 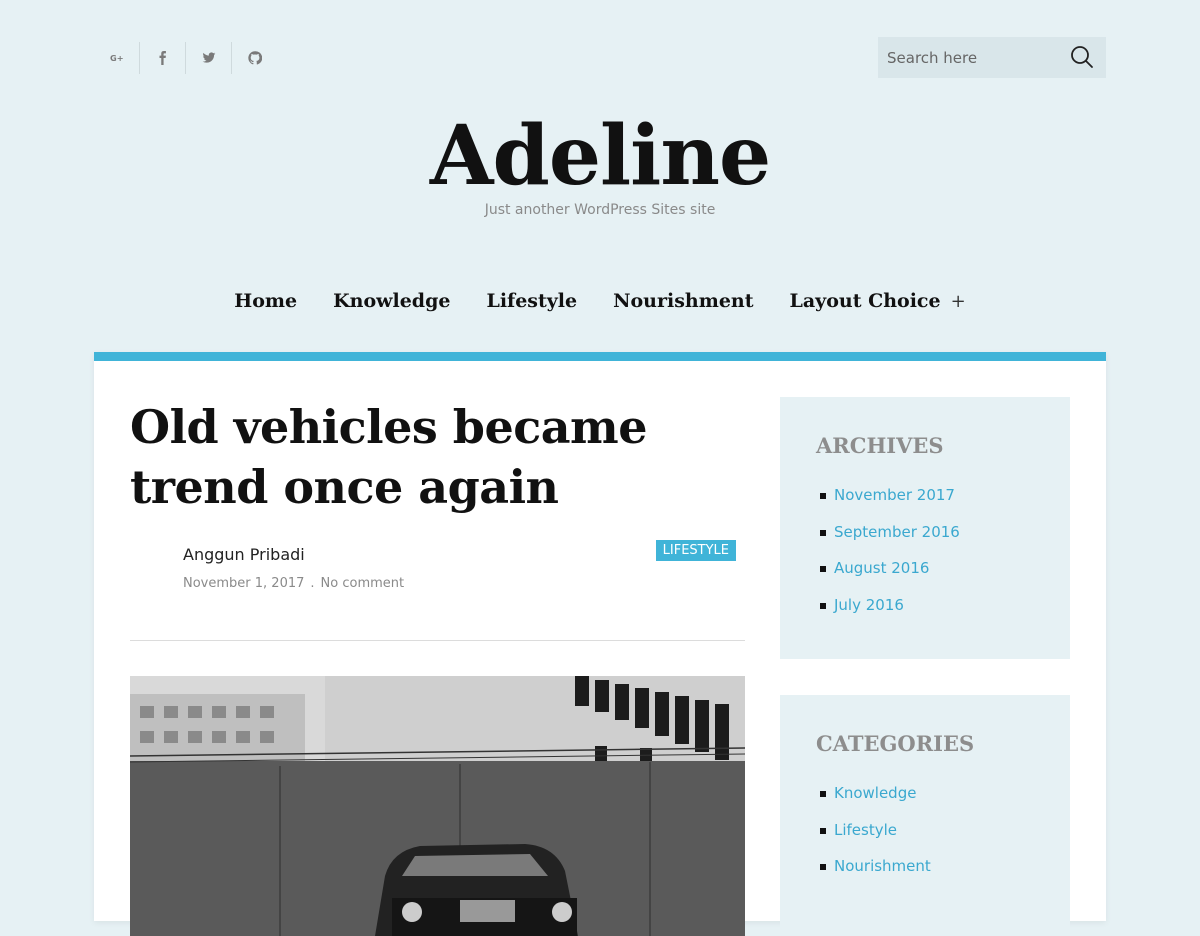 I want to click on nav-label: Lifestyle, so click(x=532, y=301).